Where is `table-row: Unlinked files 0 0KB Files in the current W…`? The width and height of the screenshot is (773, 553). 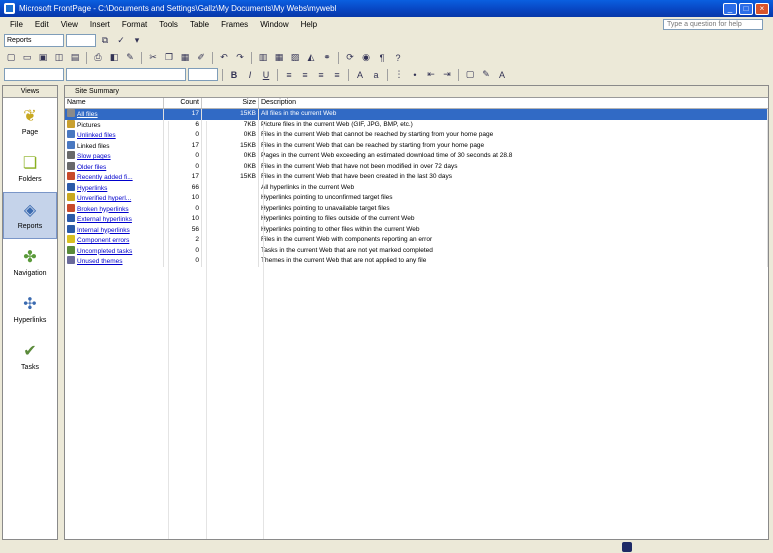
table-row: Unlinked files 0 0KB Files in the current W… is located at coordinates (416, 135).